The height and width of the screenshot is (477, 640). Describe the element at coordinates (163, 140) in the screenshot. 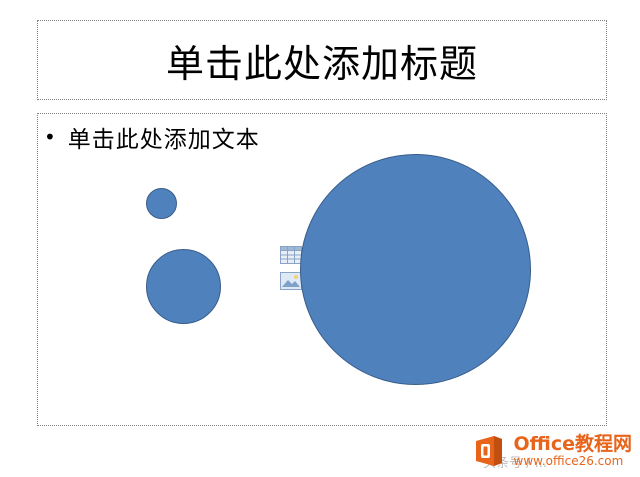

I see `content-placeholder-text: 单击此处添加文本` at that location.